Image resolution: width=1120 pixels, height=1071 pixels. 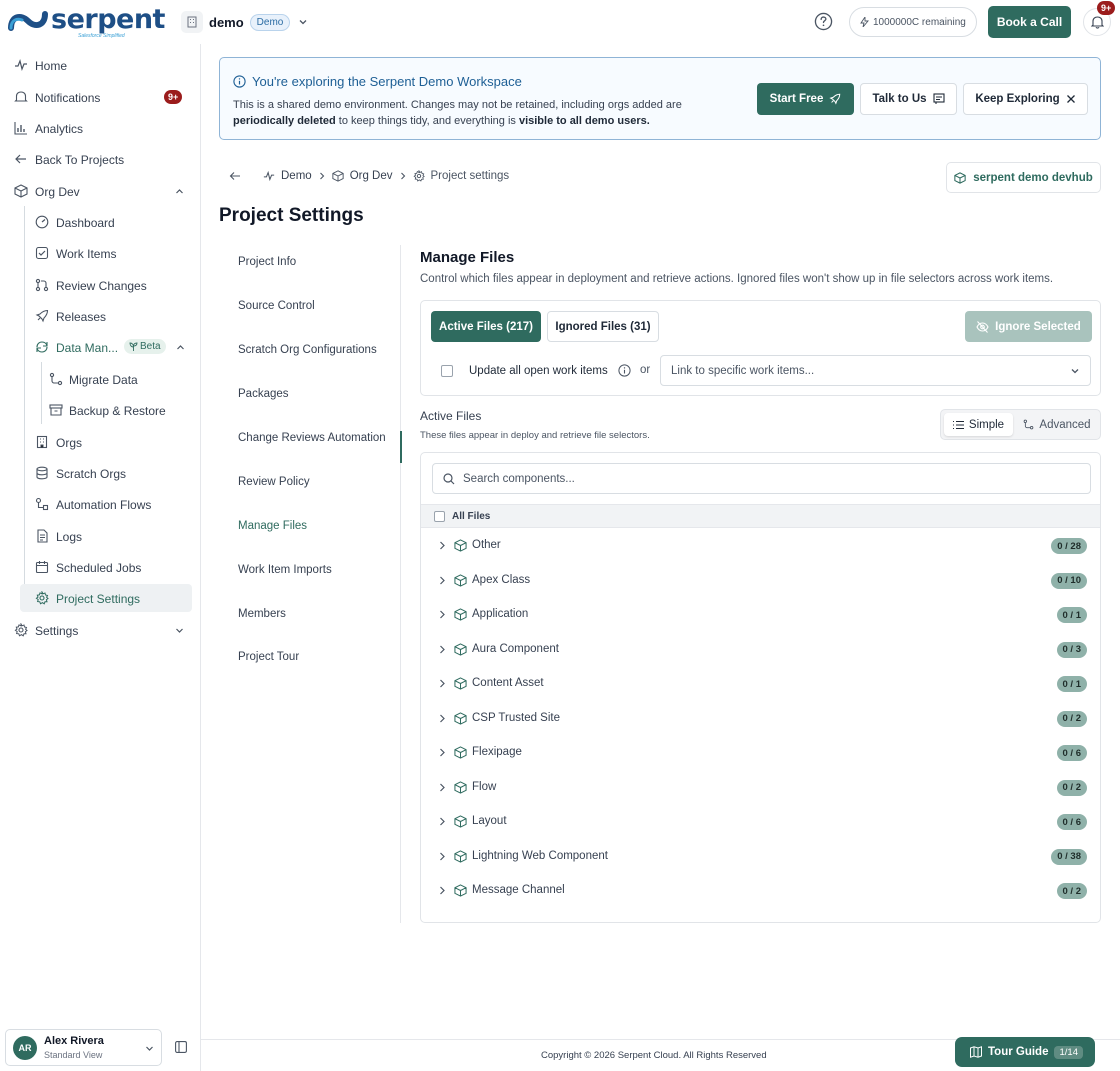 What do you see at coordinates (645, 370) in the screenshot?
I see `or-label: or` at bounding box center [645, 370].